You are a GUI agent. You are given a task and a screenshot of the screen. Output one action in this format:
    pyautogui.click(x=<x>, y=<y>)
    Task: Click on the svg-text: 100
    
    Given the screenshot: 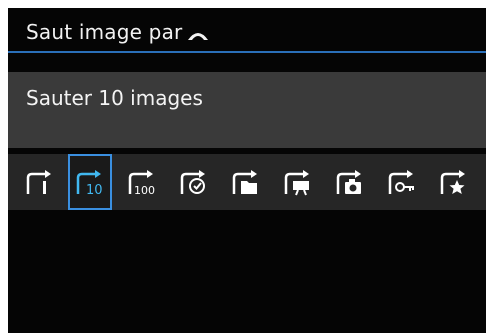 What is the action you would take?
    pyautogui.click(x=144, y=190)
    